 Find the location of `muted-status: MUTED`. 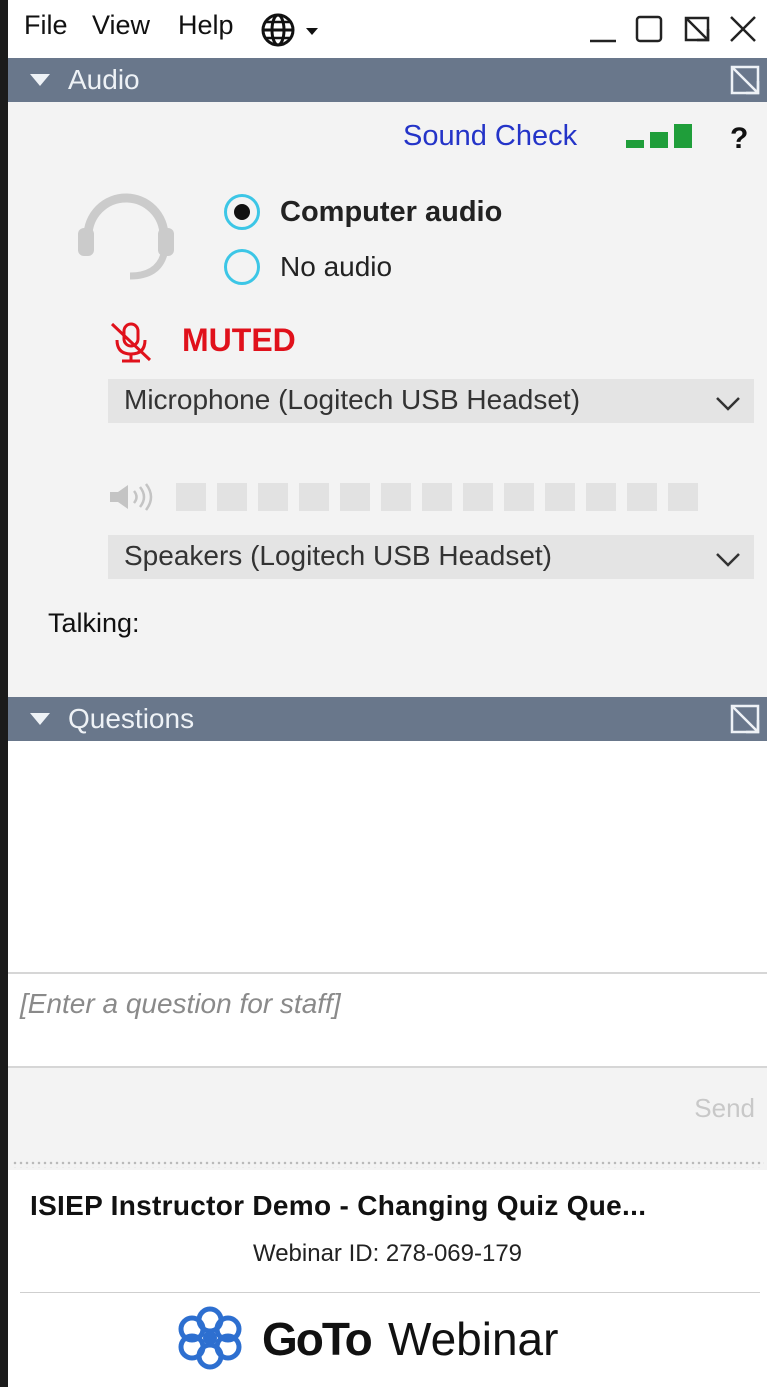

muted-status: MUTED is located at coordinates (239, 340).